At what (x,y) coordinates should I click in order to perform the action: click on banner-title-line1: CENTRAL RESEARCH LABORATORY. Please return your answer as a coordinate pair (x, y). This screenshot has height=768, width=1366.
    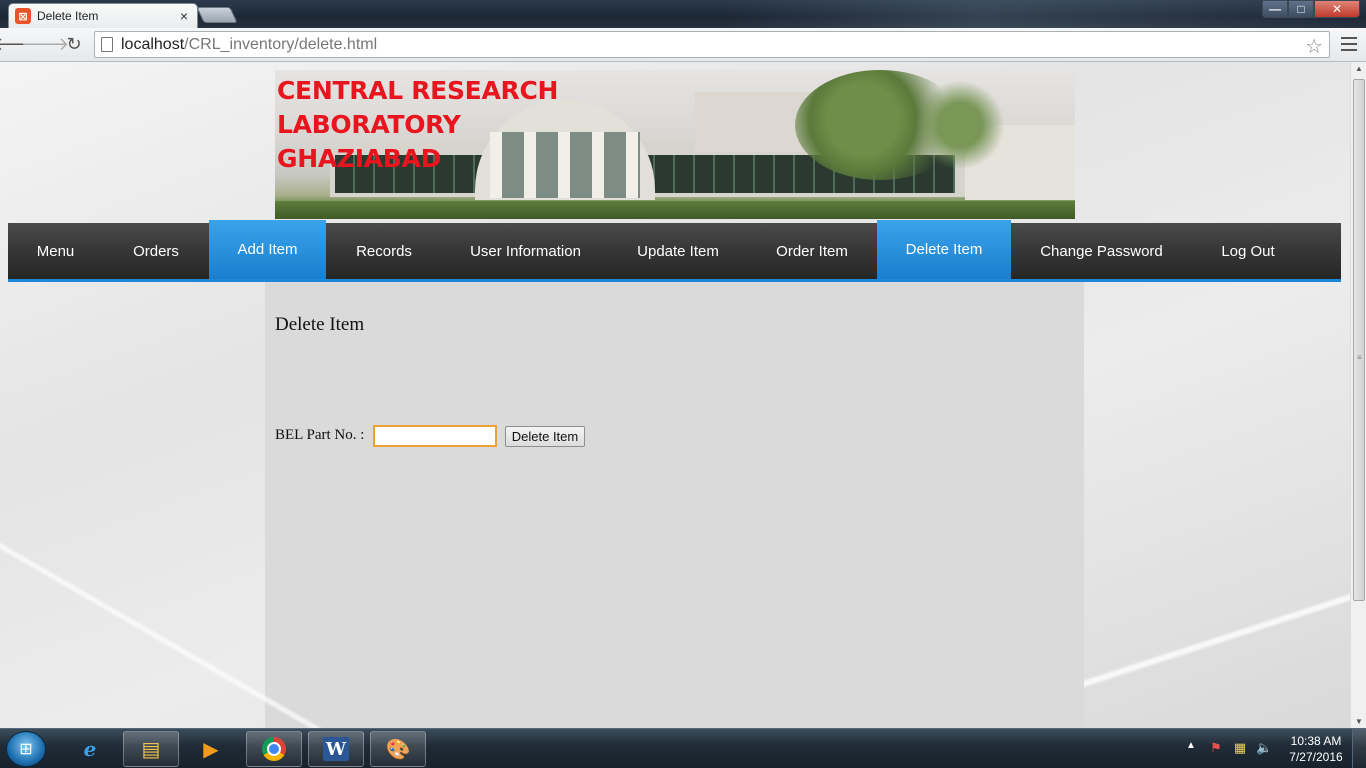
    Looking at the image, I should click on (418, 107).